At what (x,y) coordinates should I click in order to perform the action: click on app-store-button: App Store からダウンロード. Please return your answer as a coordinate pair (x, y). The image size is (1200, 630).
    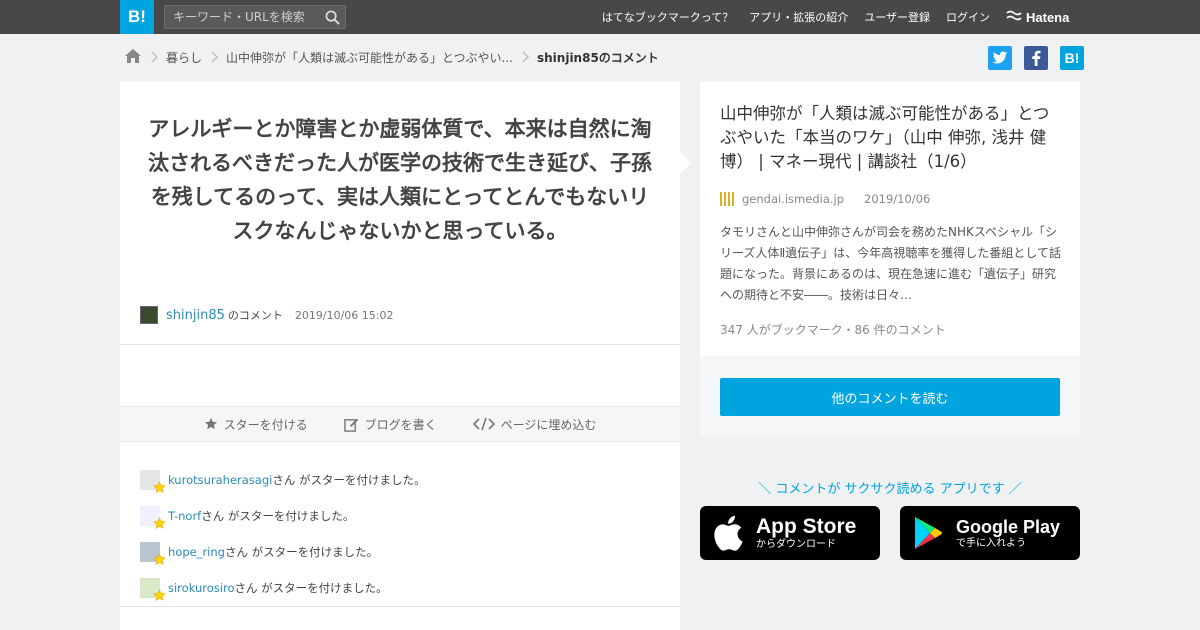
    Looking at the image, I should click on (790, 533).